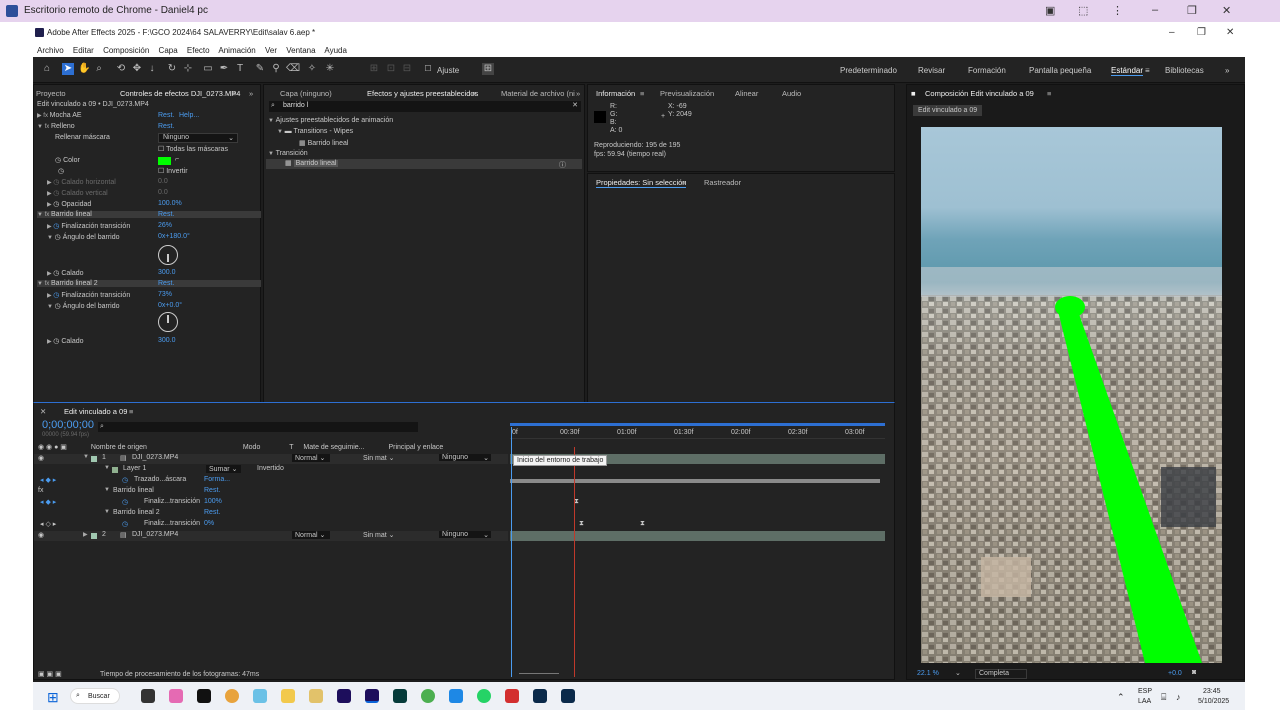 The width and height of the screenshot is (1280, 720). What do you see at coordinates (958, 673) in the screenshot?
I see `zoom-chevron-icon: ⌄` at bounding box center [958, 673].